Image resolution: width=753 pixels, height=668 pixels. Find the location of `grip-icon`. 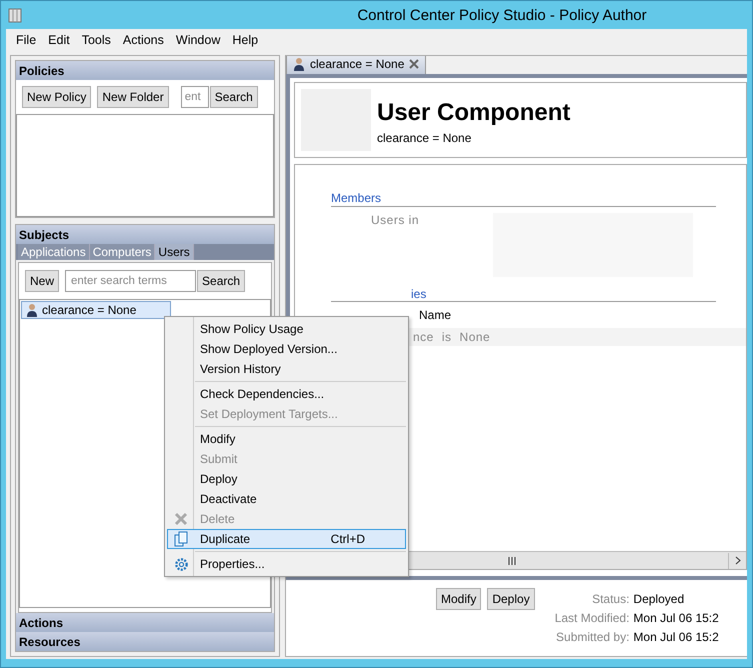

grip-icon is located at coordinates (512, 560).